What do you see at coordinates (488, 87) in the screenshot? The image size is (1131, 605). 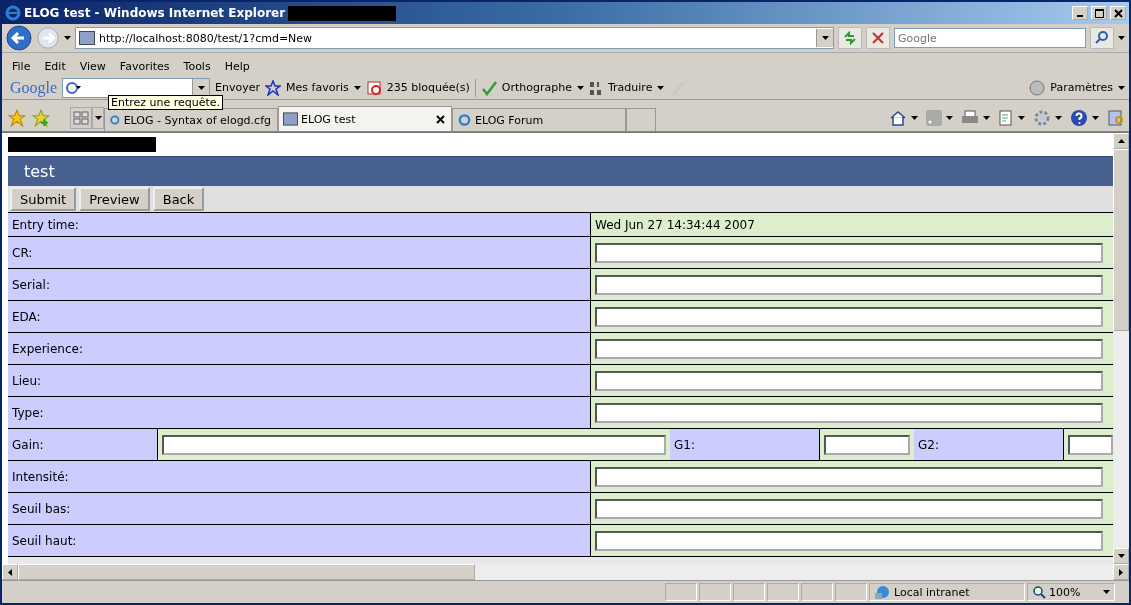 I see `checkmark-icon` at bounding box center [488, 87].